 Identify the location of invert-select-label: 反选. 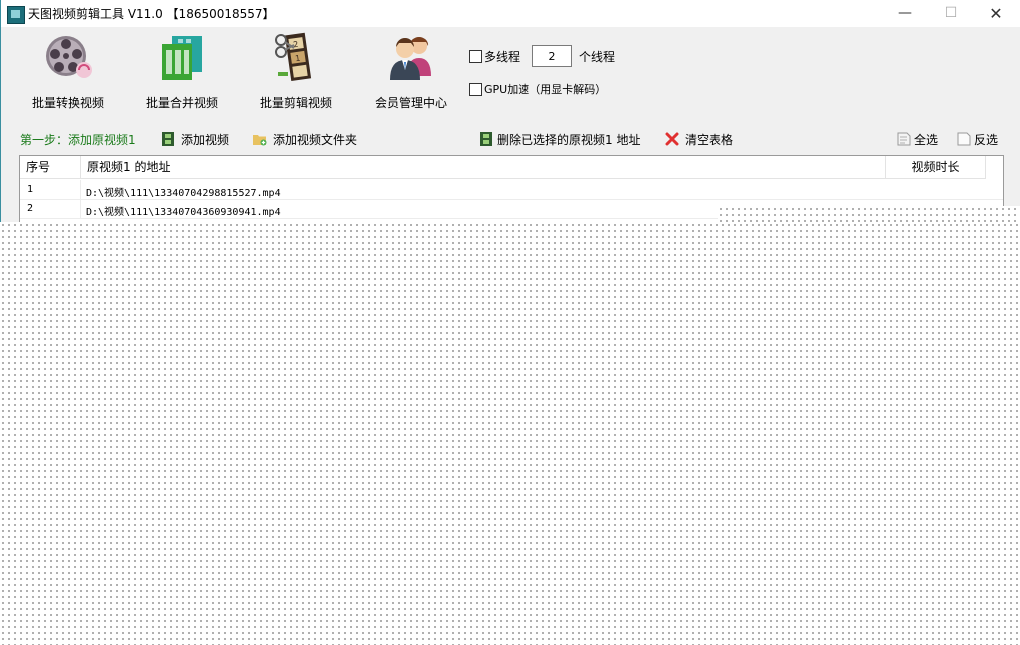
(986, 140).